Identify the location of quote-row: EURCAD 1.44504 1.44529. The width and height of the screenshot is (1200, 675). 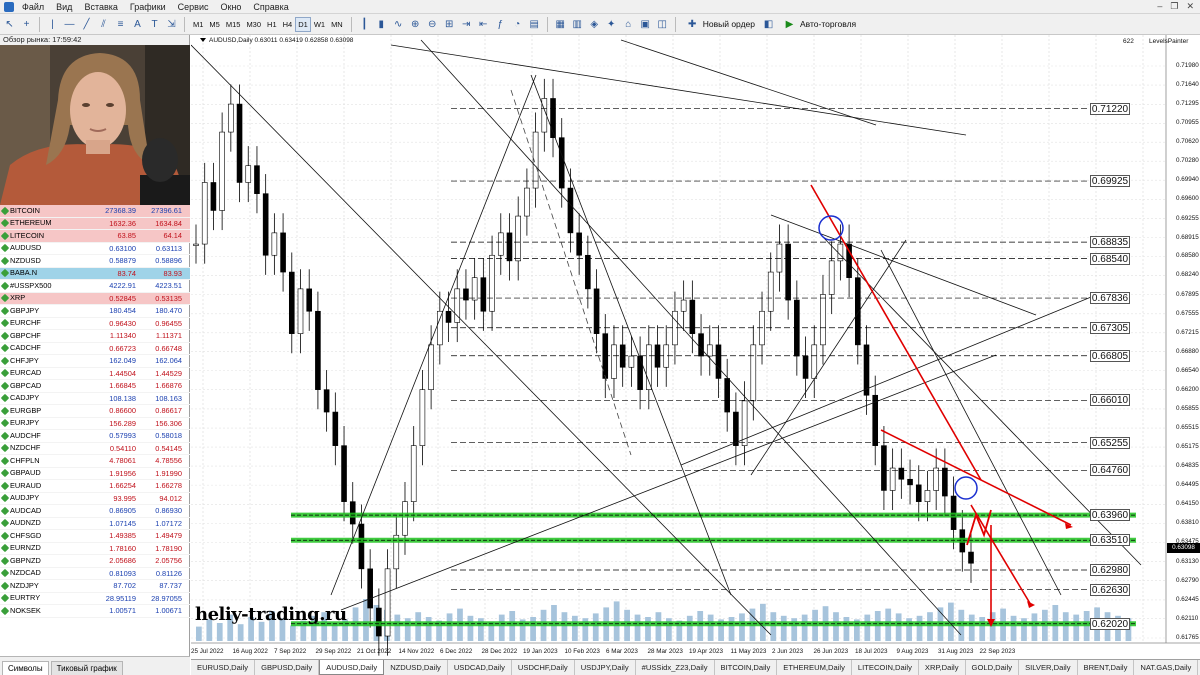
(95, 374).